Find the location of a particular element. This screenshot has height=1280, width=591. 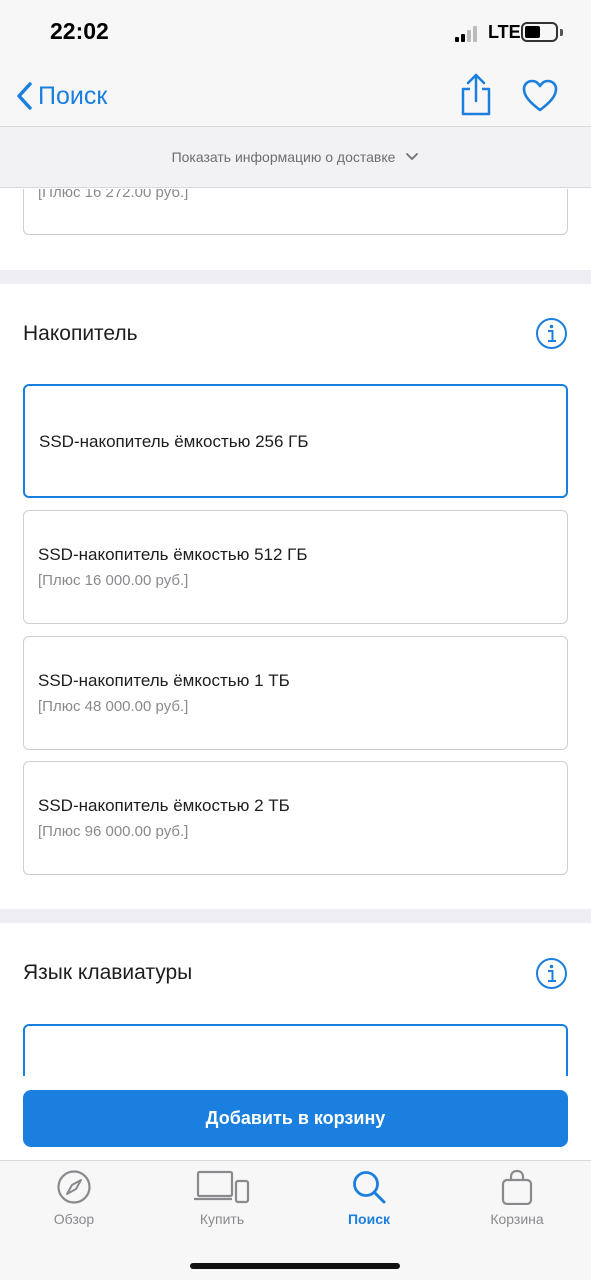

favorite-button is located at coordinates (540, 96).